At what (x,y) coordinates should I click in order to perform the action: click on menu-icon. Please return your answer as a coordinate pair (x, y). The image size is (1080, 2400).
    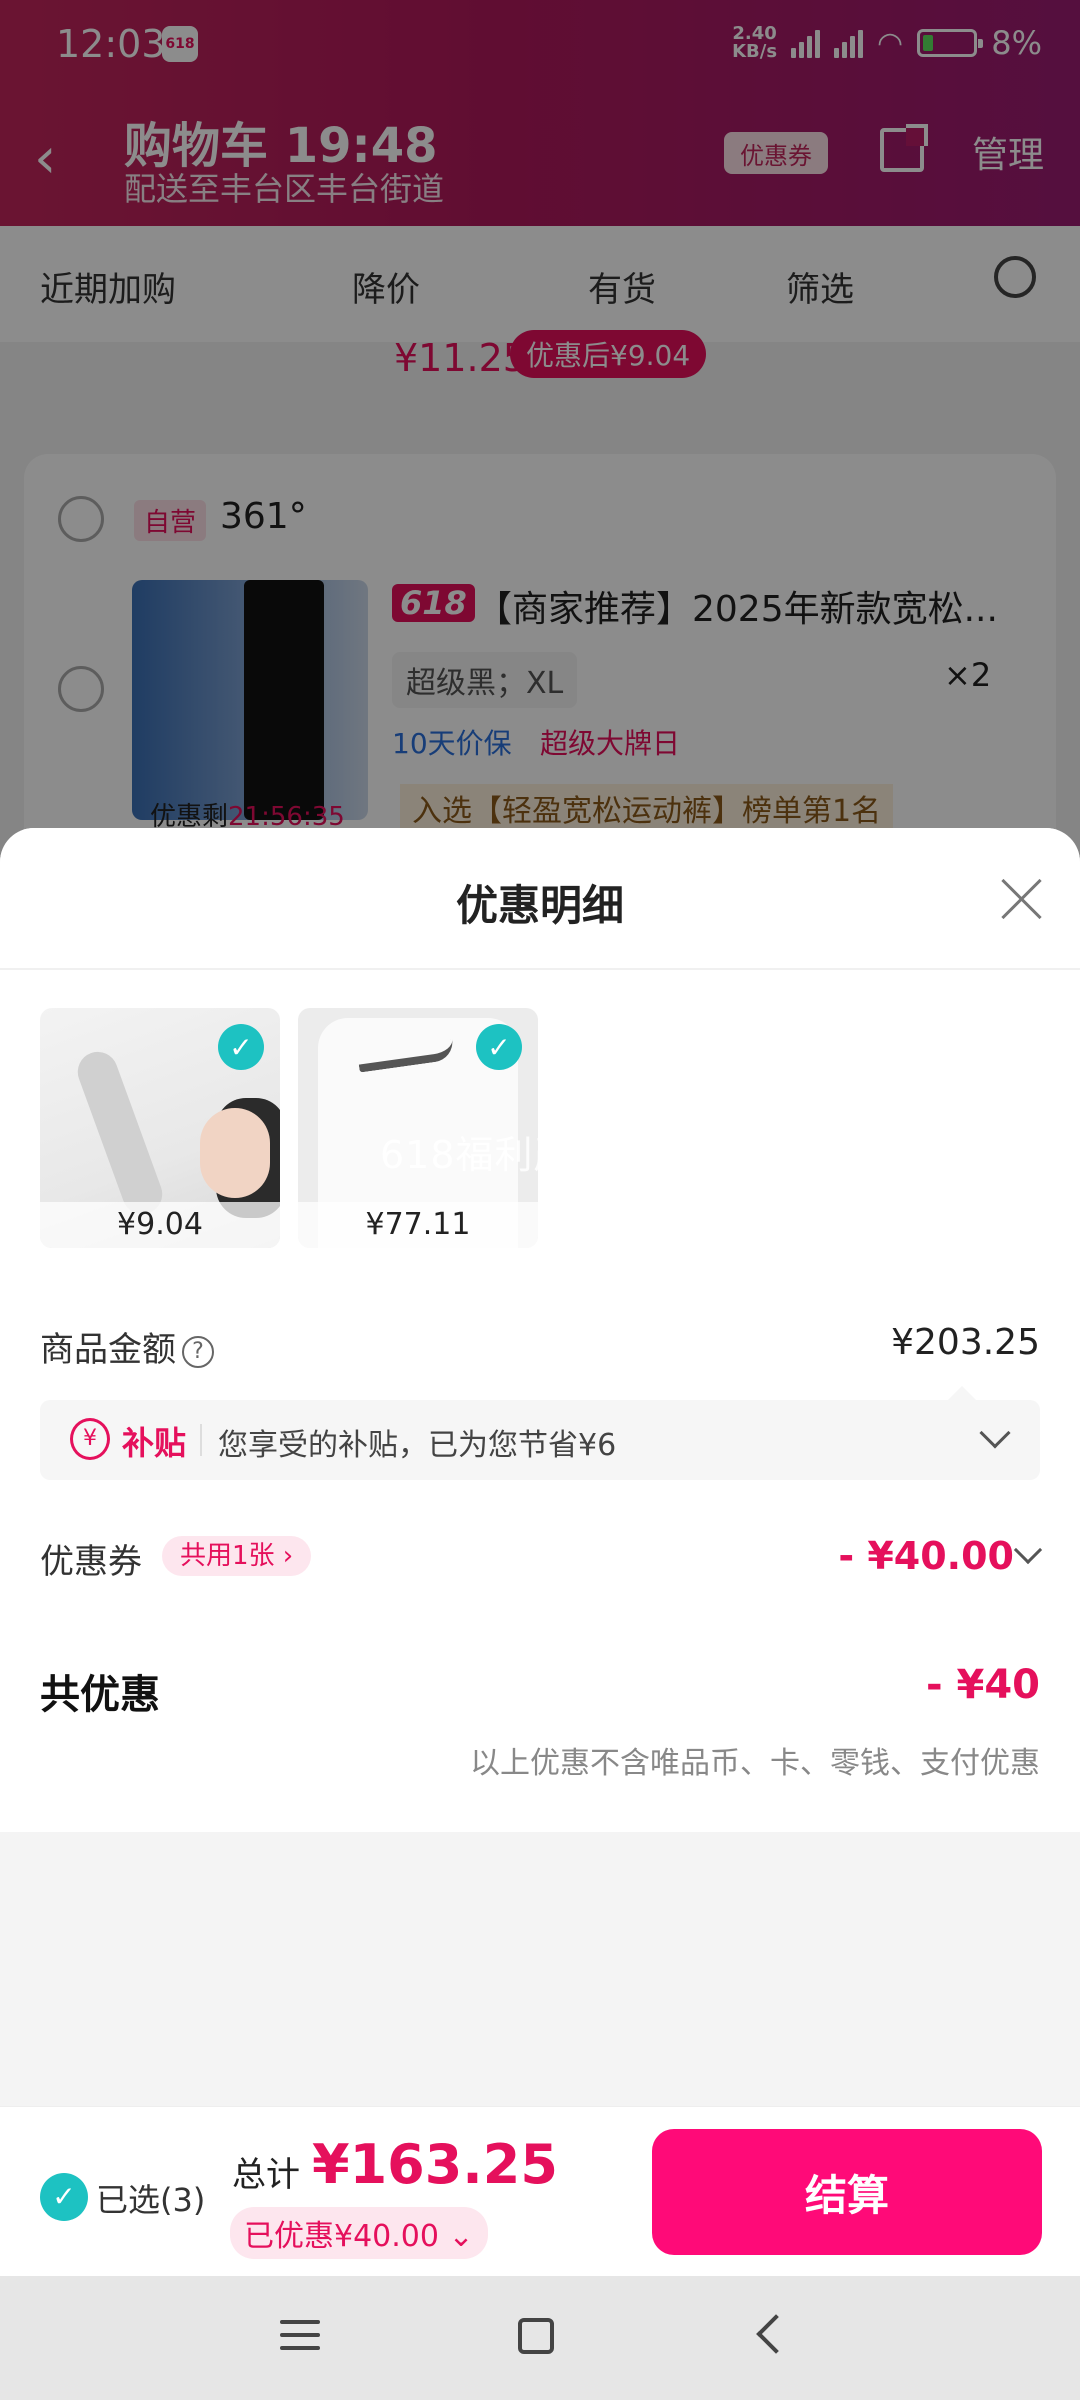
    Looking at the image, I should click on (300, 2339).